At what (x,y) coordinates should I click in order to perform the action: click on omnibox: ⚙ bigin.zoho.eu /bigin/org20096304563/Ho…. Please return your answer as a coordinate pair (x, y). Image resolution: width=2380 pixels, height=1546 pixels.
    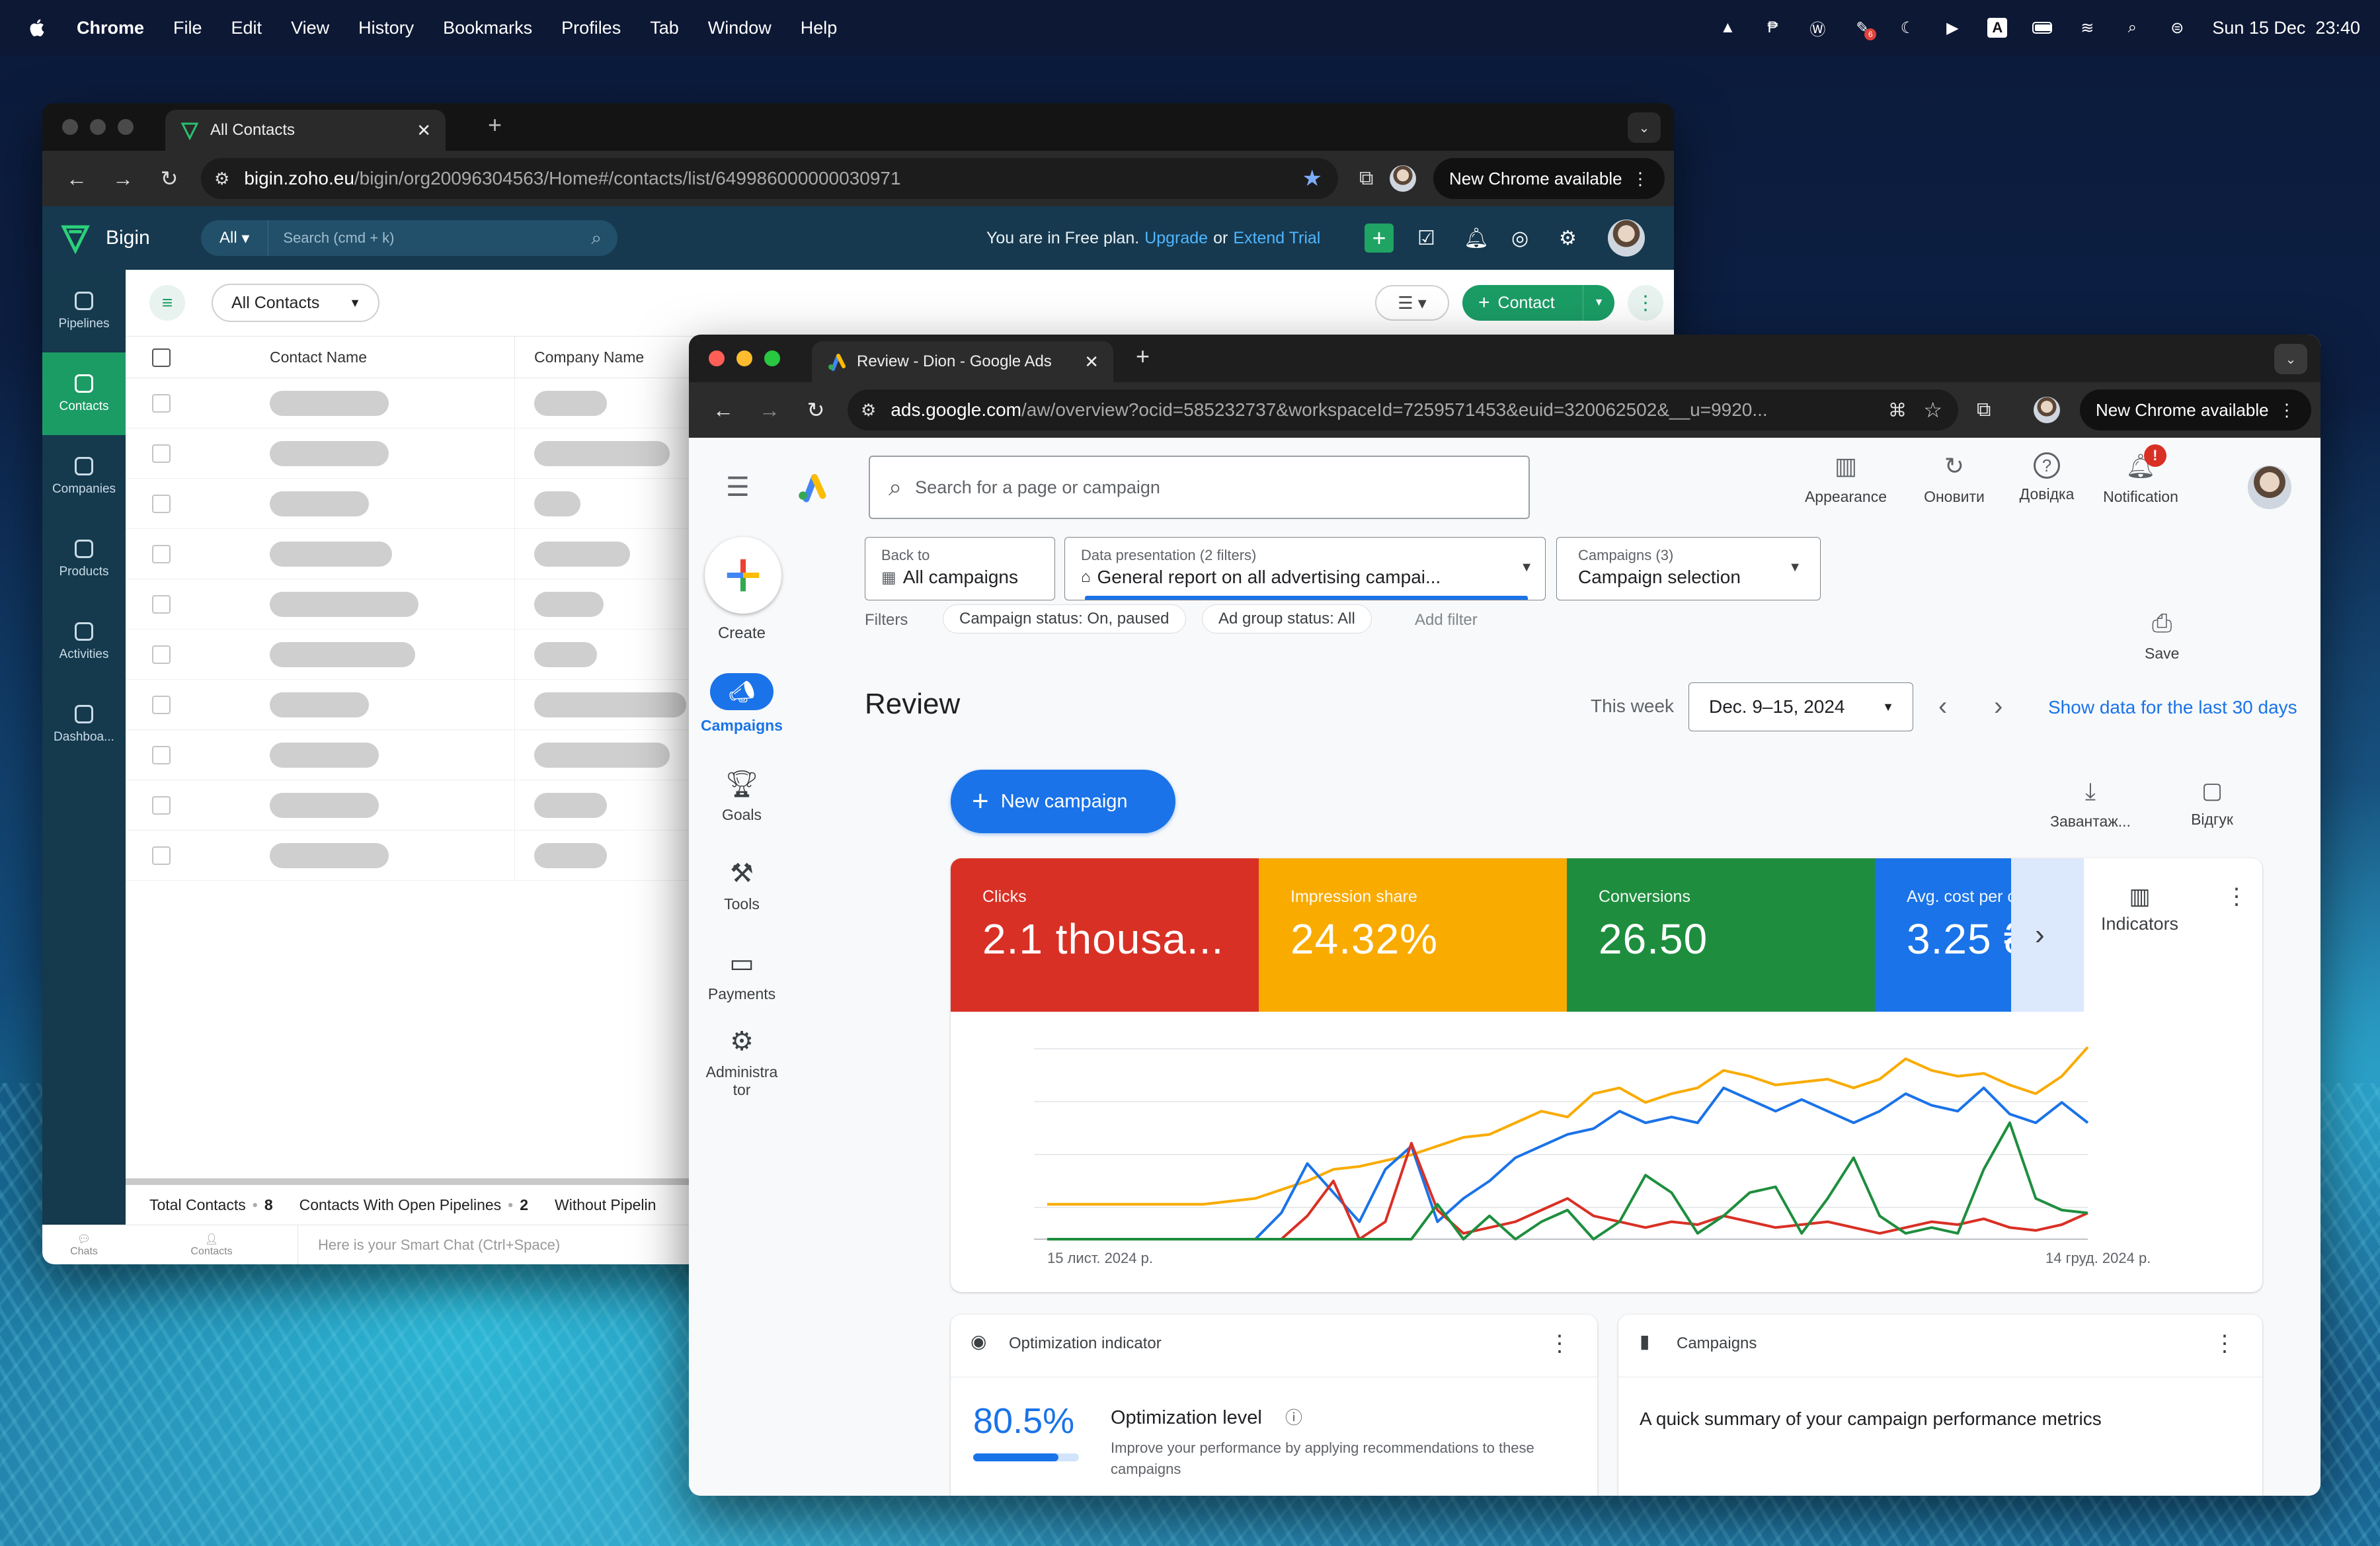
    Looking at the image, I should click on (769, 178).